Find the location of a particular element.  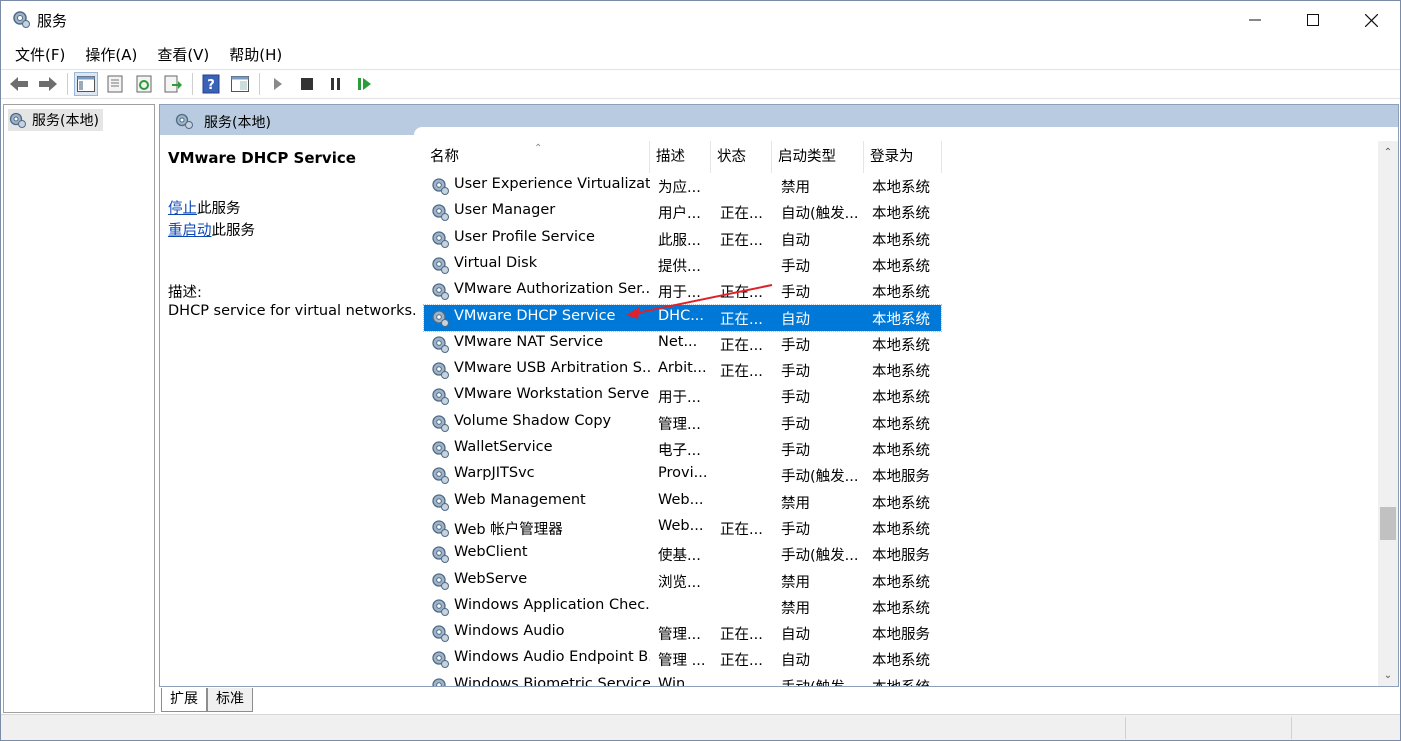

view-tabs: 扩展 标准 is located at coordinates (259, 700).